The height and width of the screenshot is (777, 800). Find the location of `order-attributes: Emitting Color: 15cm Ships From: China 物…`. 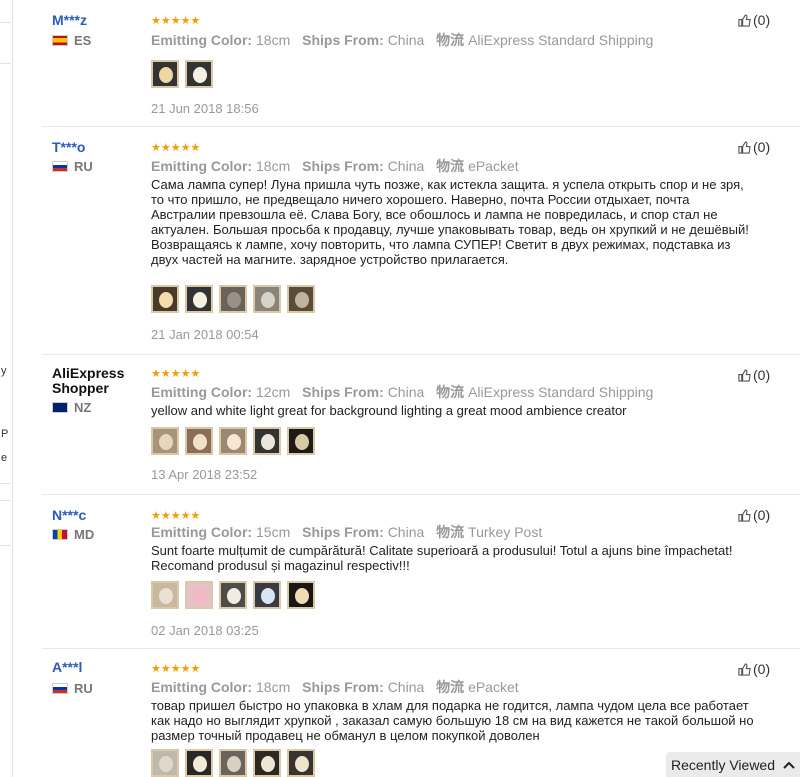

order-attributes: Emitting Color: 15cm Ships From: China 物… is located at coordinates (346, 532).